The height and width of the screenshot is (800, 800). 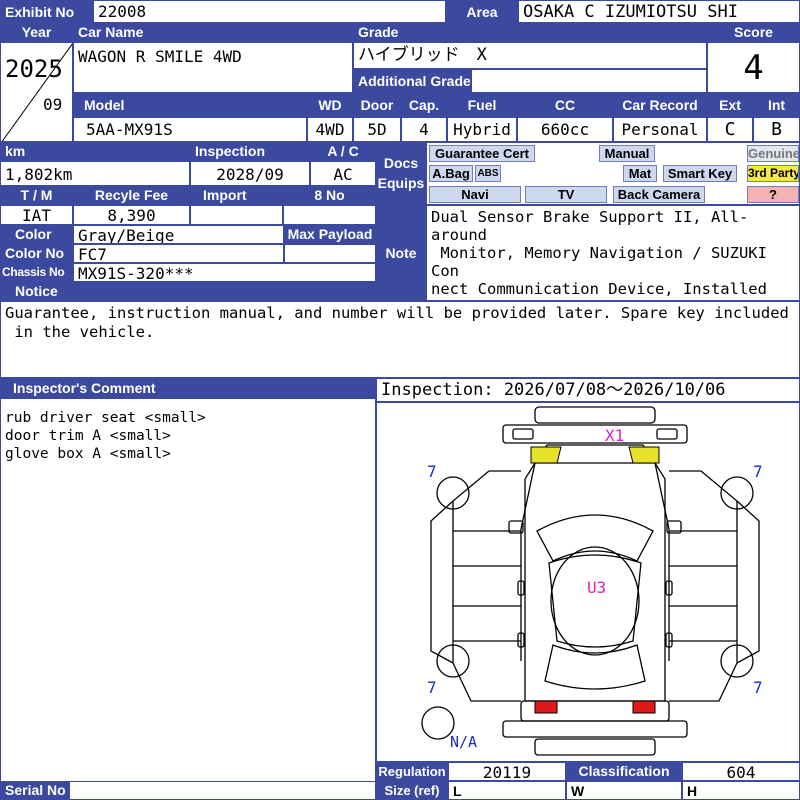 What do you see at coordinates (627, 153) in the screenshot?
I see `manual-badge: Manual` at bounding box center [627, 153].